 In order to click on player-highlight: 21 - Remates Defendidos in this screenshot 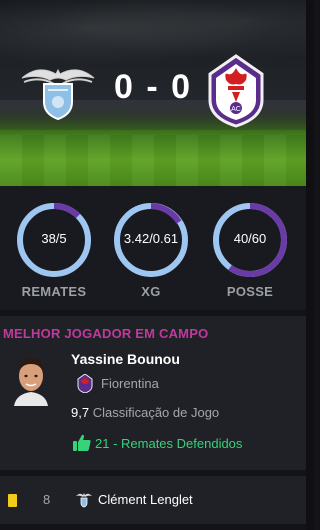, I will do `click(157, 443)`.